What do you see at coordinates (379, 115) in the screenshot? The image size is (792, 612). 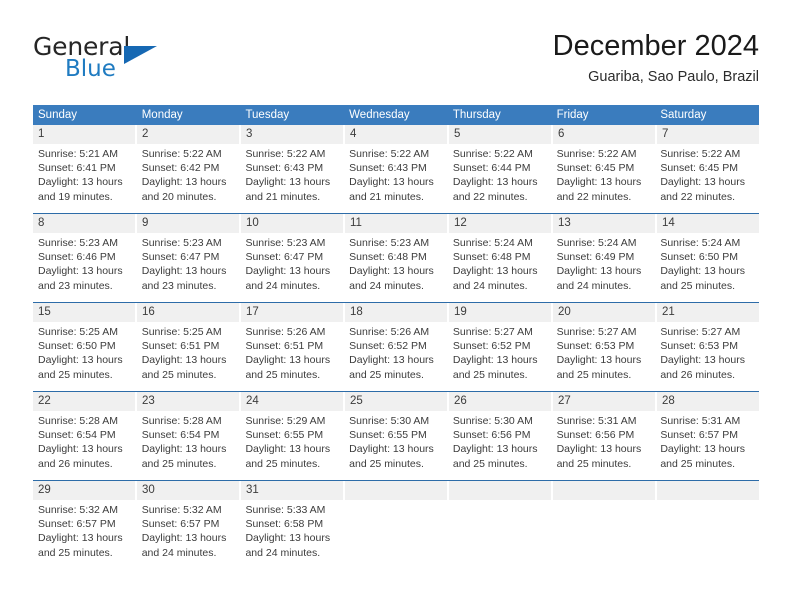 I see `weekday-header-wednesday: Wednesday` at bounding box center [379, 115].